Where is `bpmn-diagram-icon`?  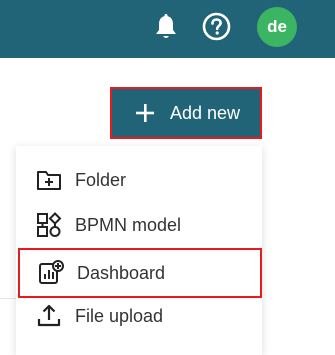
bpmn-diagram-icon is located at coordinates (49, 224).